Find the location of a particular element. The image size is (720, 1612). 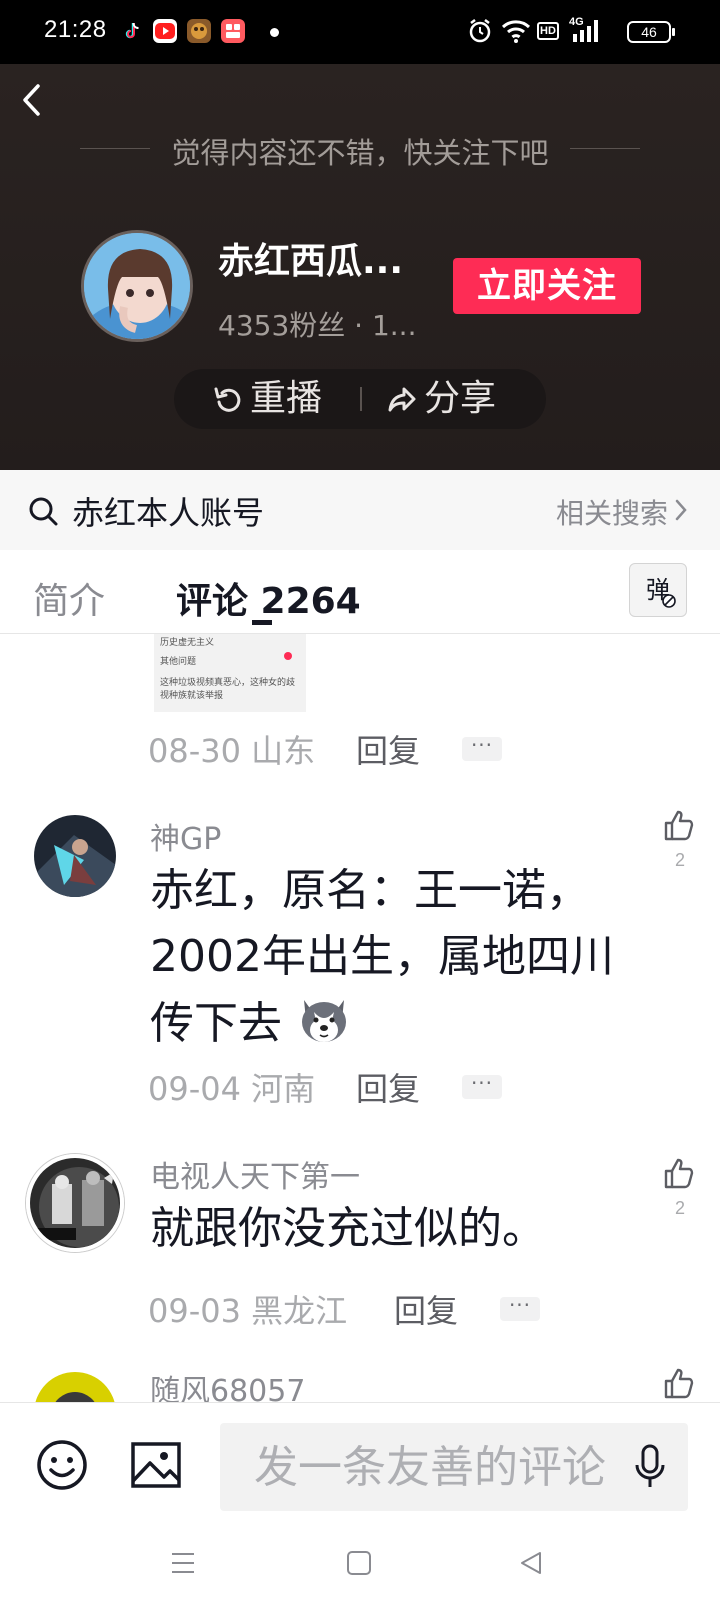

tab-comments: 评论 2264 is located at coordinates (268, 598).